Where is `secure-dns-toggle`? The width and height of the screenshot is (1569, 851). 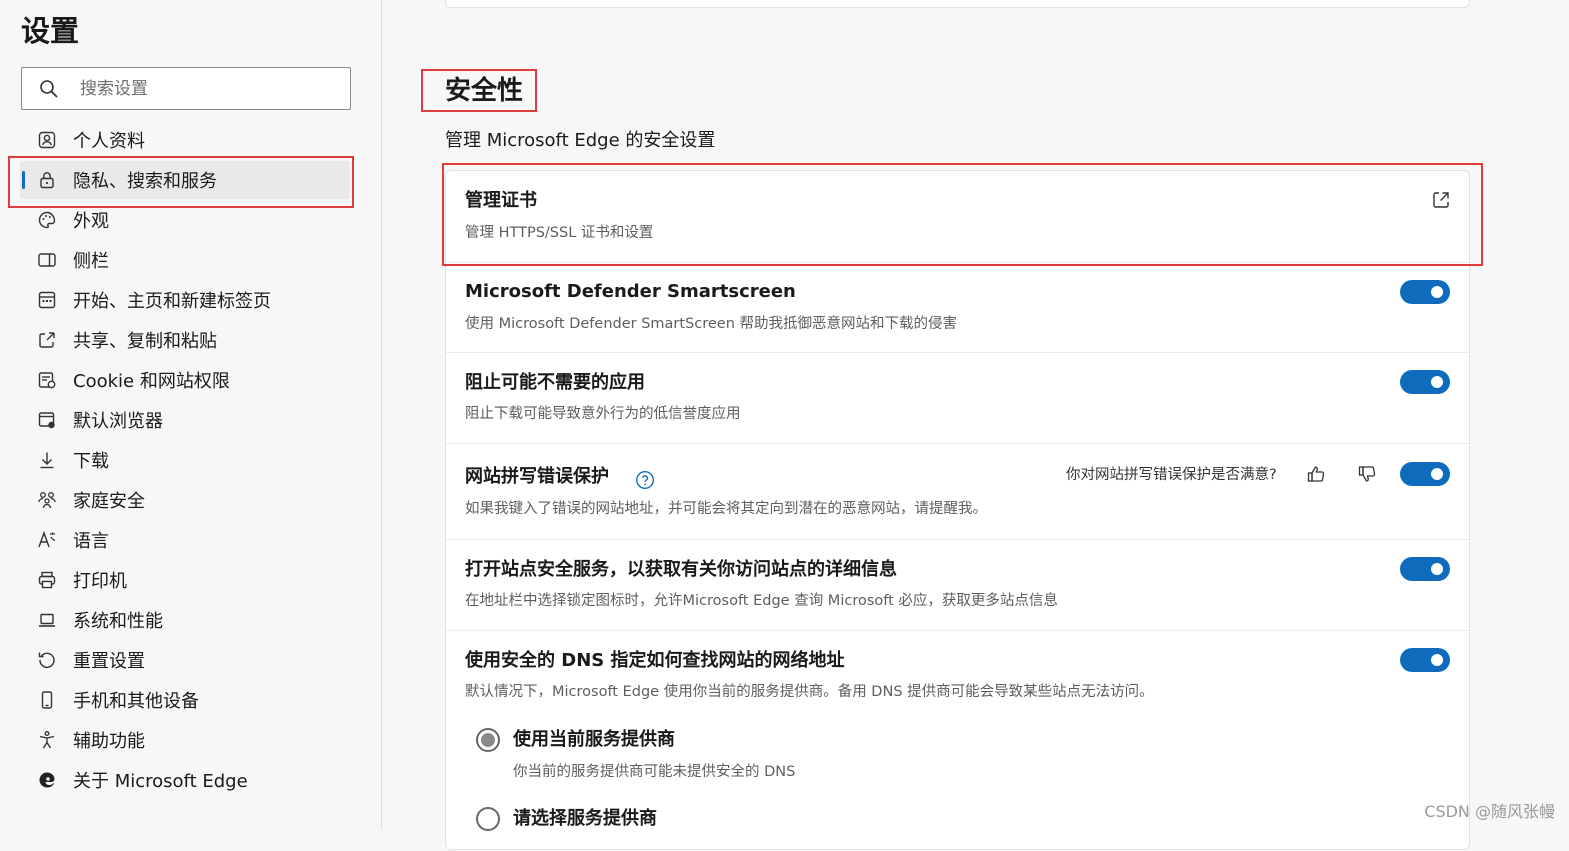 secure-dns-toggle is located at coordinates (1425, 660).